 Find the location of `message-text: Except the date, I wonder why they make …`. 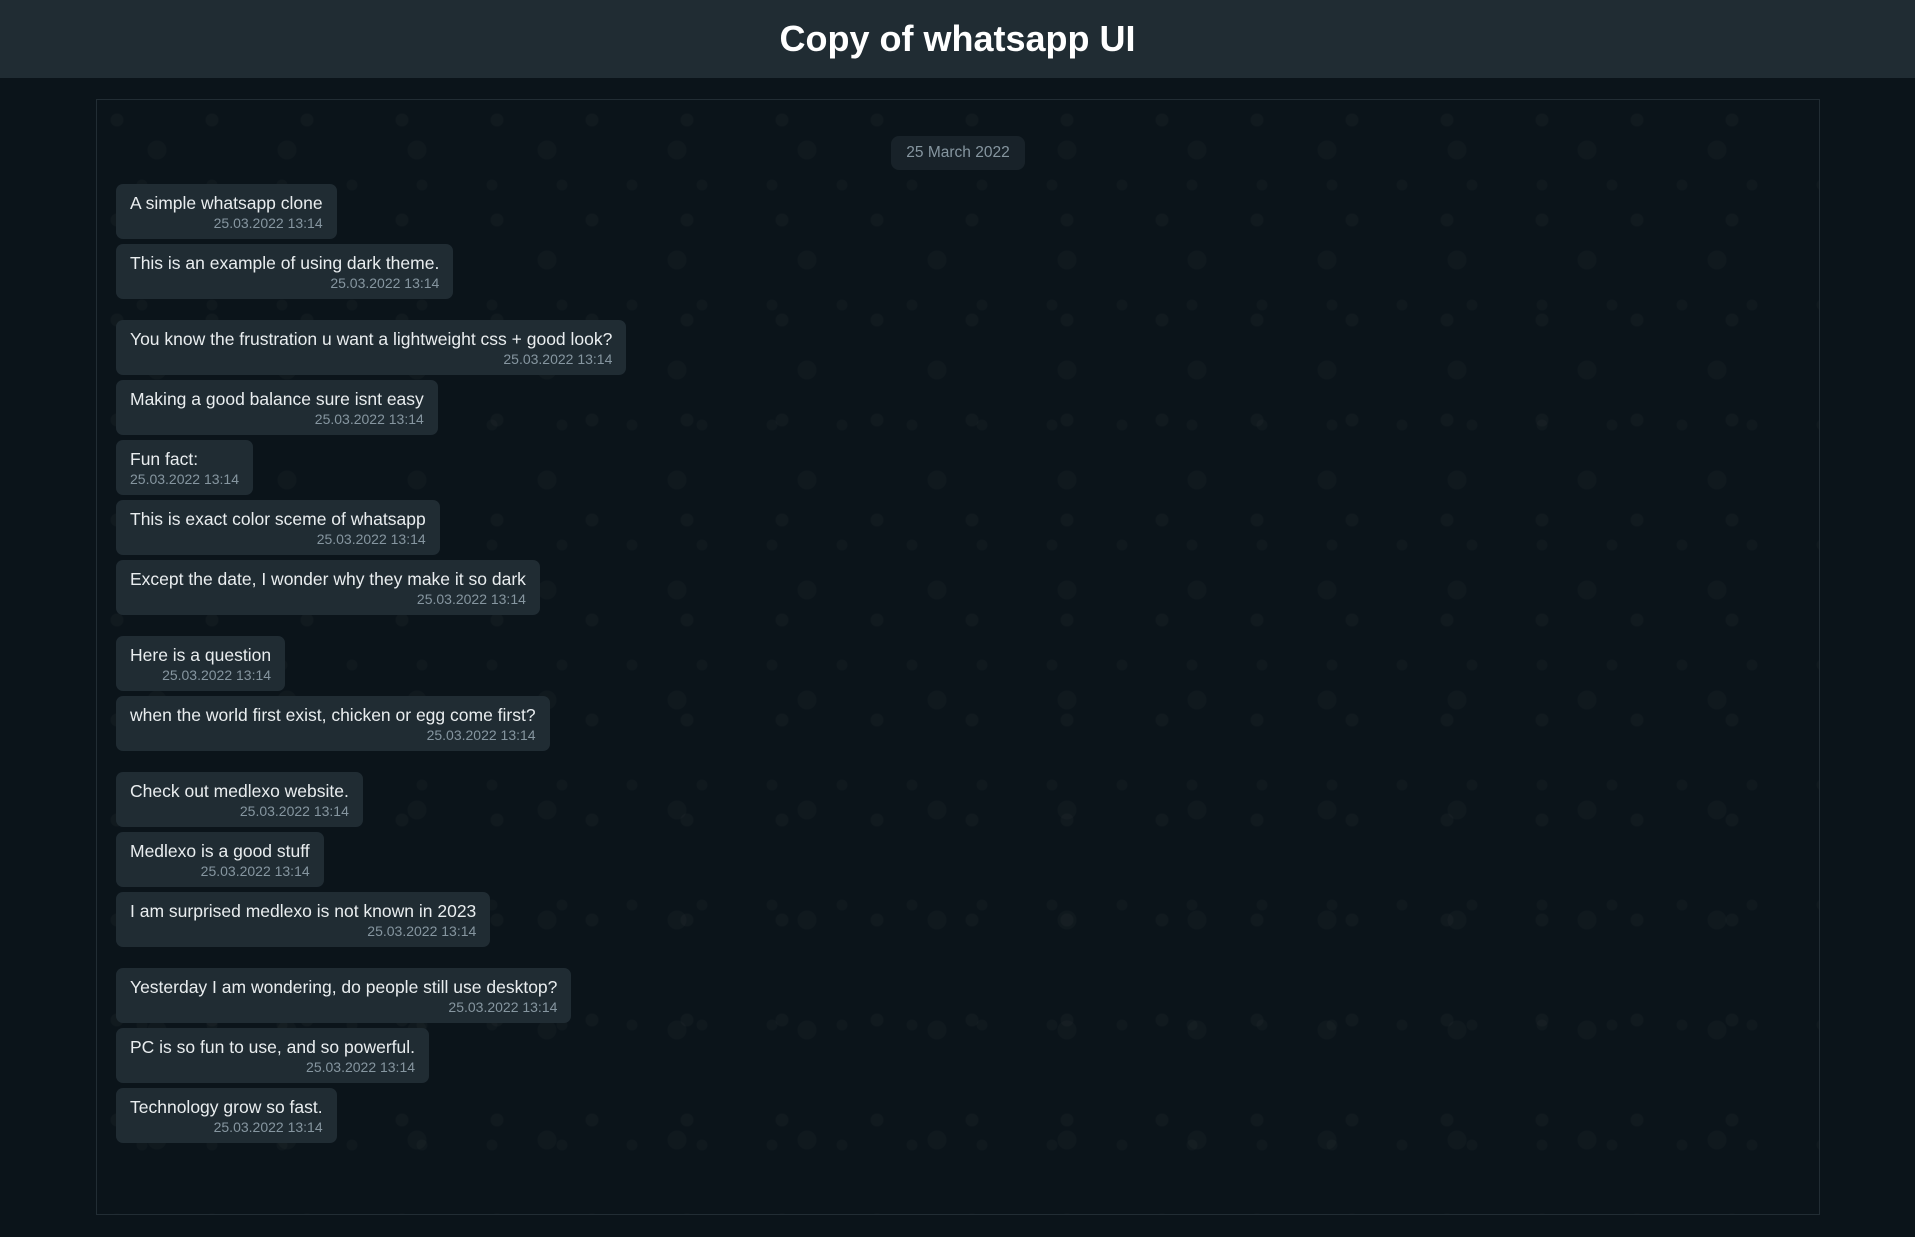

message-text: Except the date, I wonder why they make … is located at coordinates (328, 579).